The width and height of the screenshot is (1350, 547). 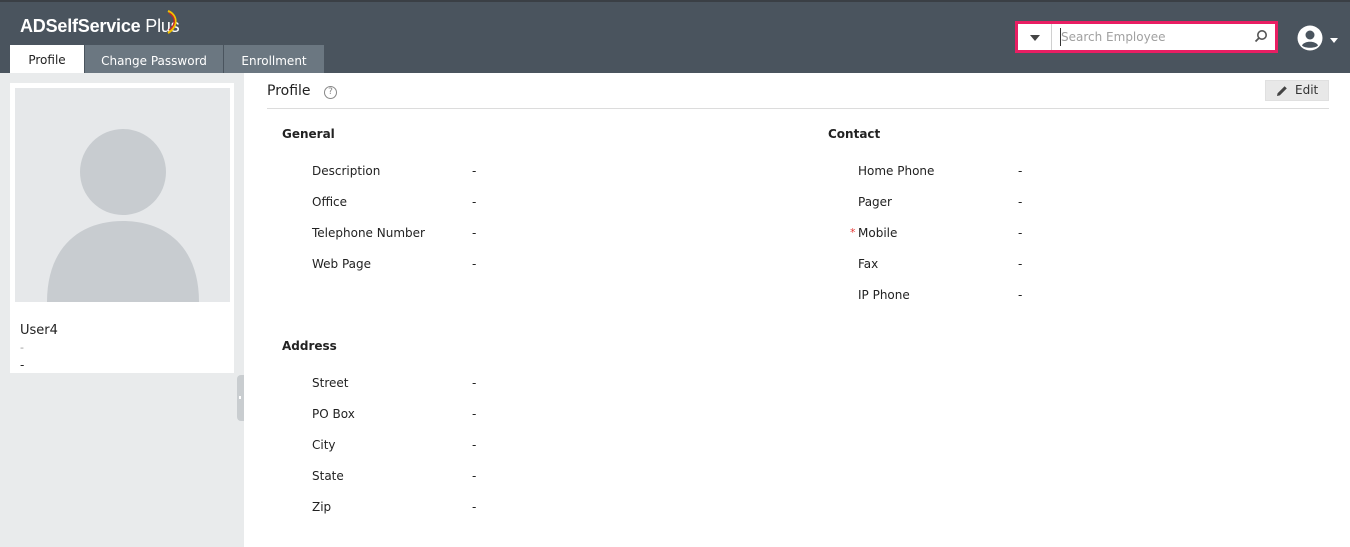 What do you see at coordinates (896, 171) in the screenshot?
I see `field-label-home-phone: Home Phone` at bounding box center [896, 171].